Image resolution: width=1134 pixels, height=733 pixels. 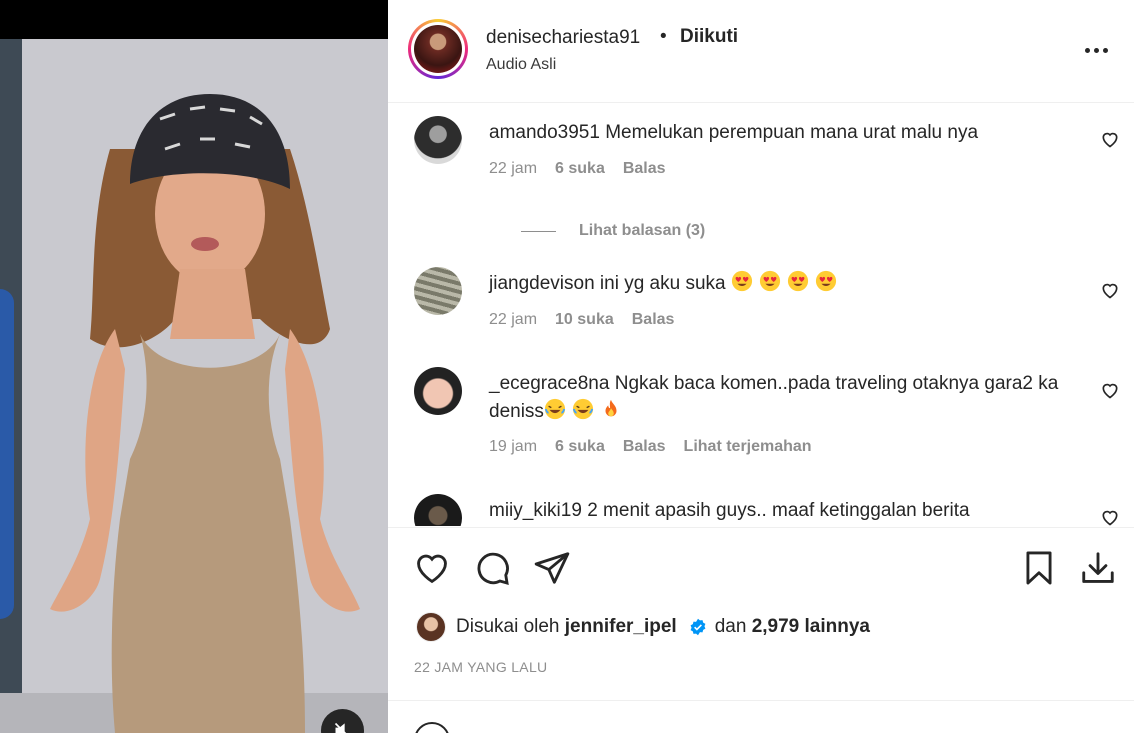 I want to click on fire-emoji-icon, so click(x=611, y=408).